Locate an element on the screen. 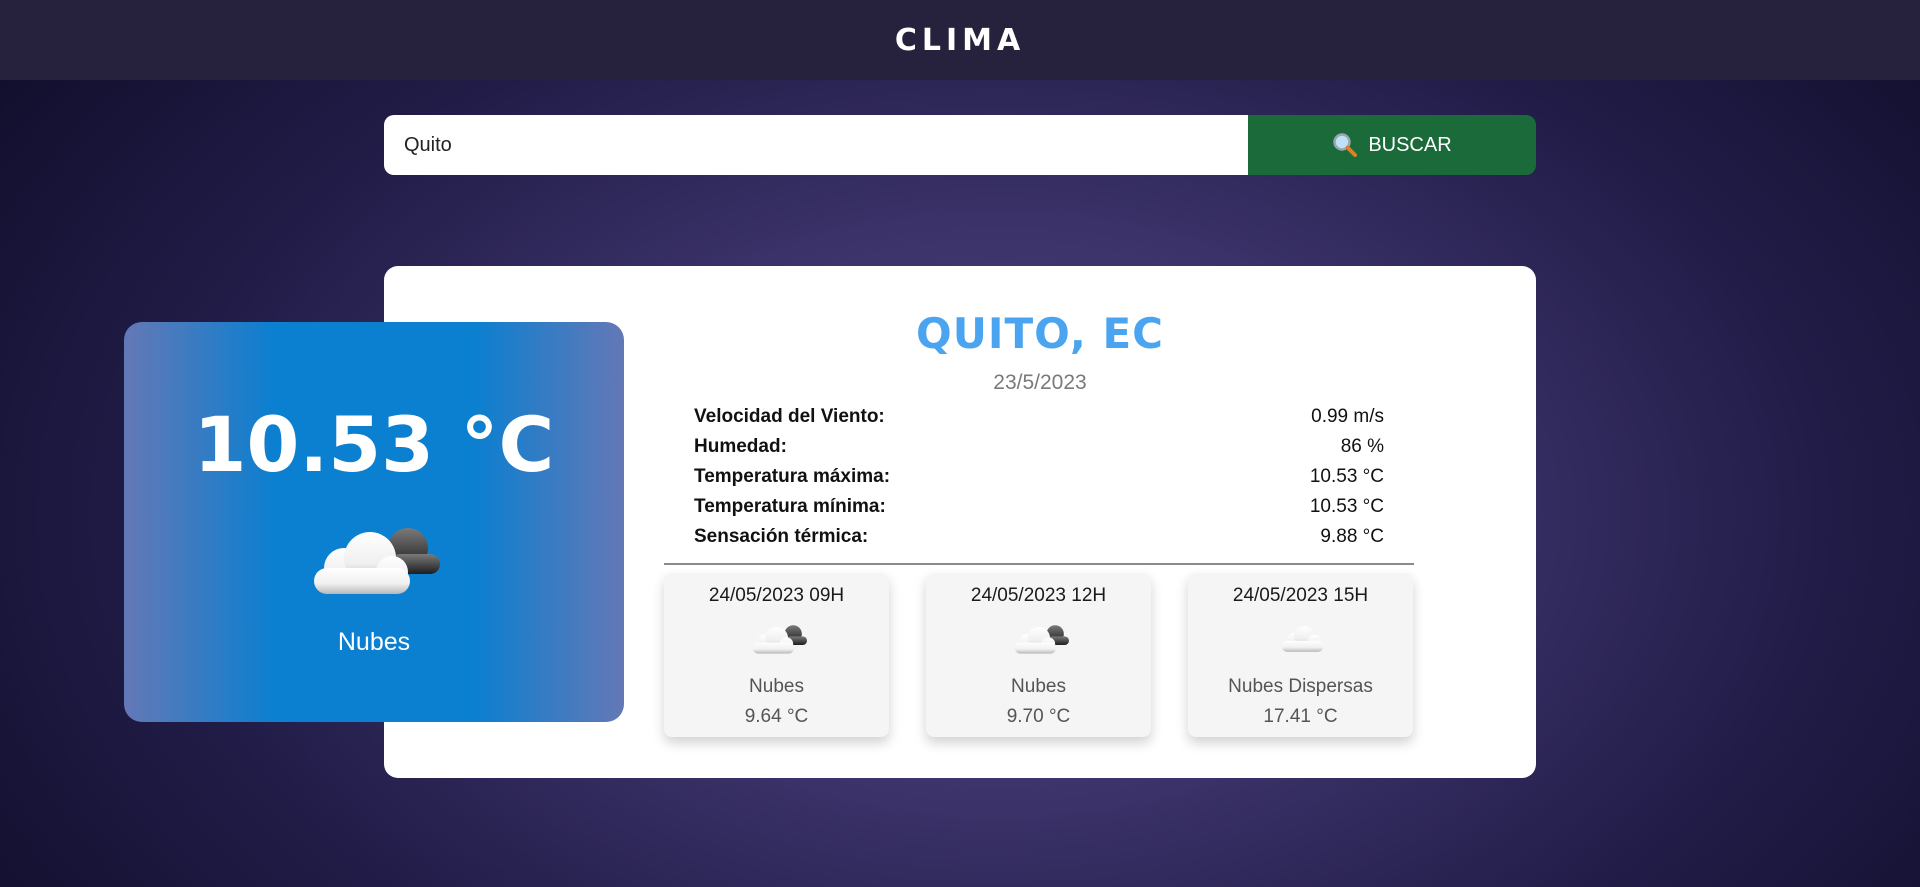 The width and height of the screenshot is (1920, 887). current-description: Nubes is located at coordinates (374, 642).